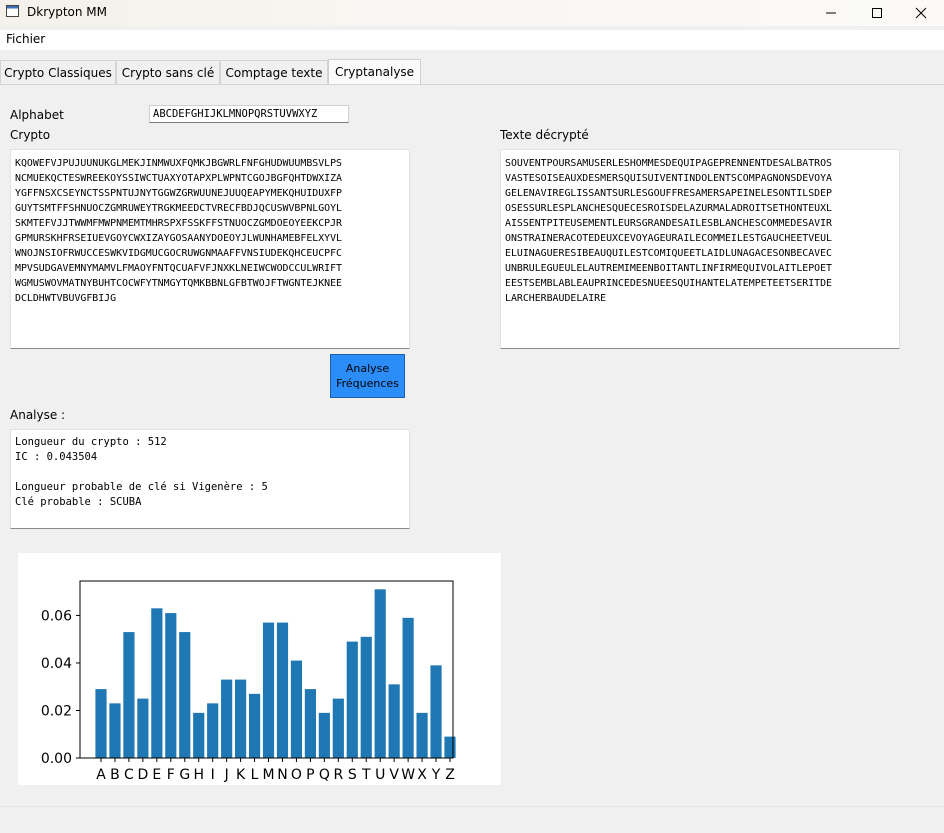  I want to click on x-tick-label: N, so click(282, 775).